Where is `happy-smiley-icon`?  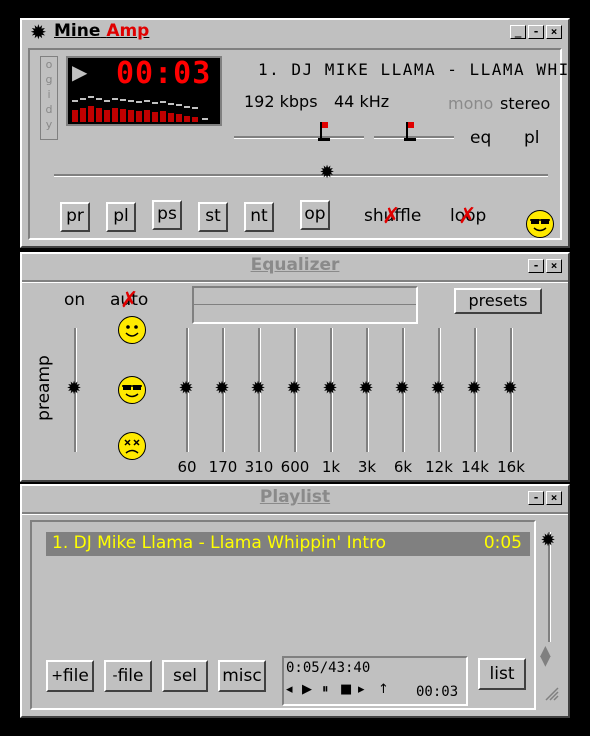 happy-smiley-icon is located at coordinates (132, 330).